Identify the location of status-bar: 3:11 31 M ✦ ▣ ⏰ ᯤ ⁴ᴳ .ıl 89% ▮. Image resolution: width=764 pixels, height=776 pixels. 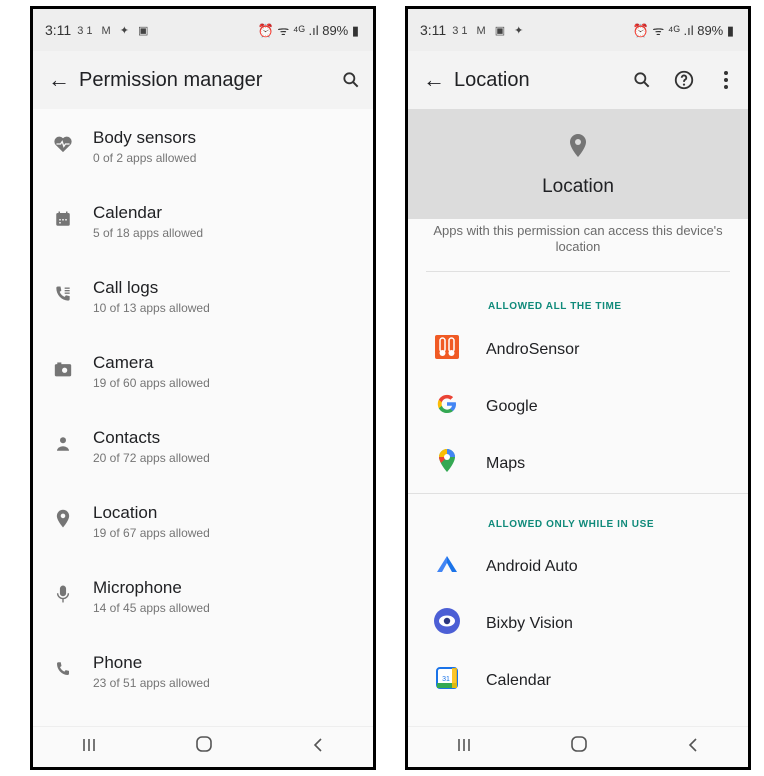
(203, 30).